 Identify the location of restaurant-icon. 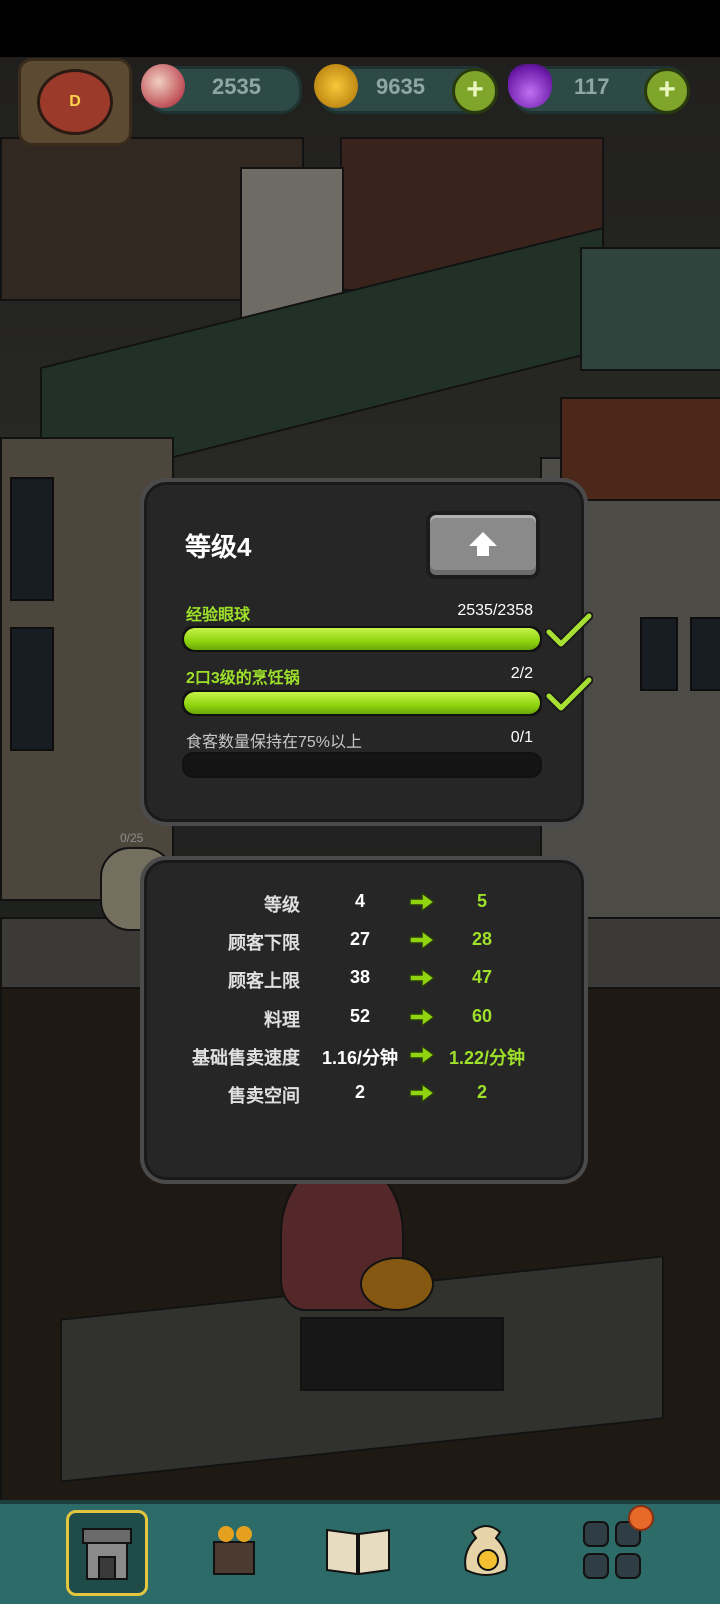
(107, 1554).